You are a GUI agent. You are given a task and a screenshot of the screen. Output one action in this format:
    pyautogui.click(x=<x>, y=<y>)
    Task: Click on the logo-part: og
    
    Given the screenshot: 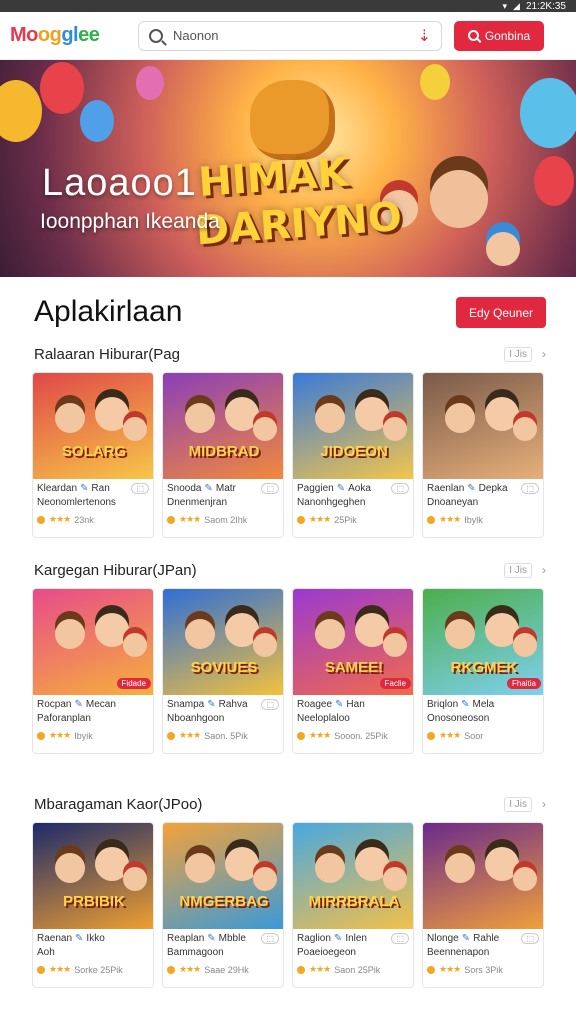 What is the action you would take?
    pyautogui.click(x=49, y=35)
    